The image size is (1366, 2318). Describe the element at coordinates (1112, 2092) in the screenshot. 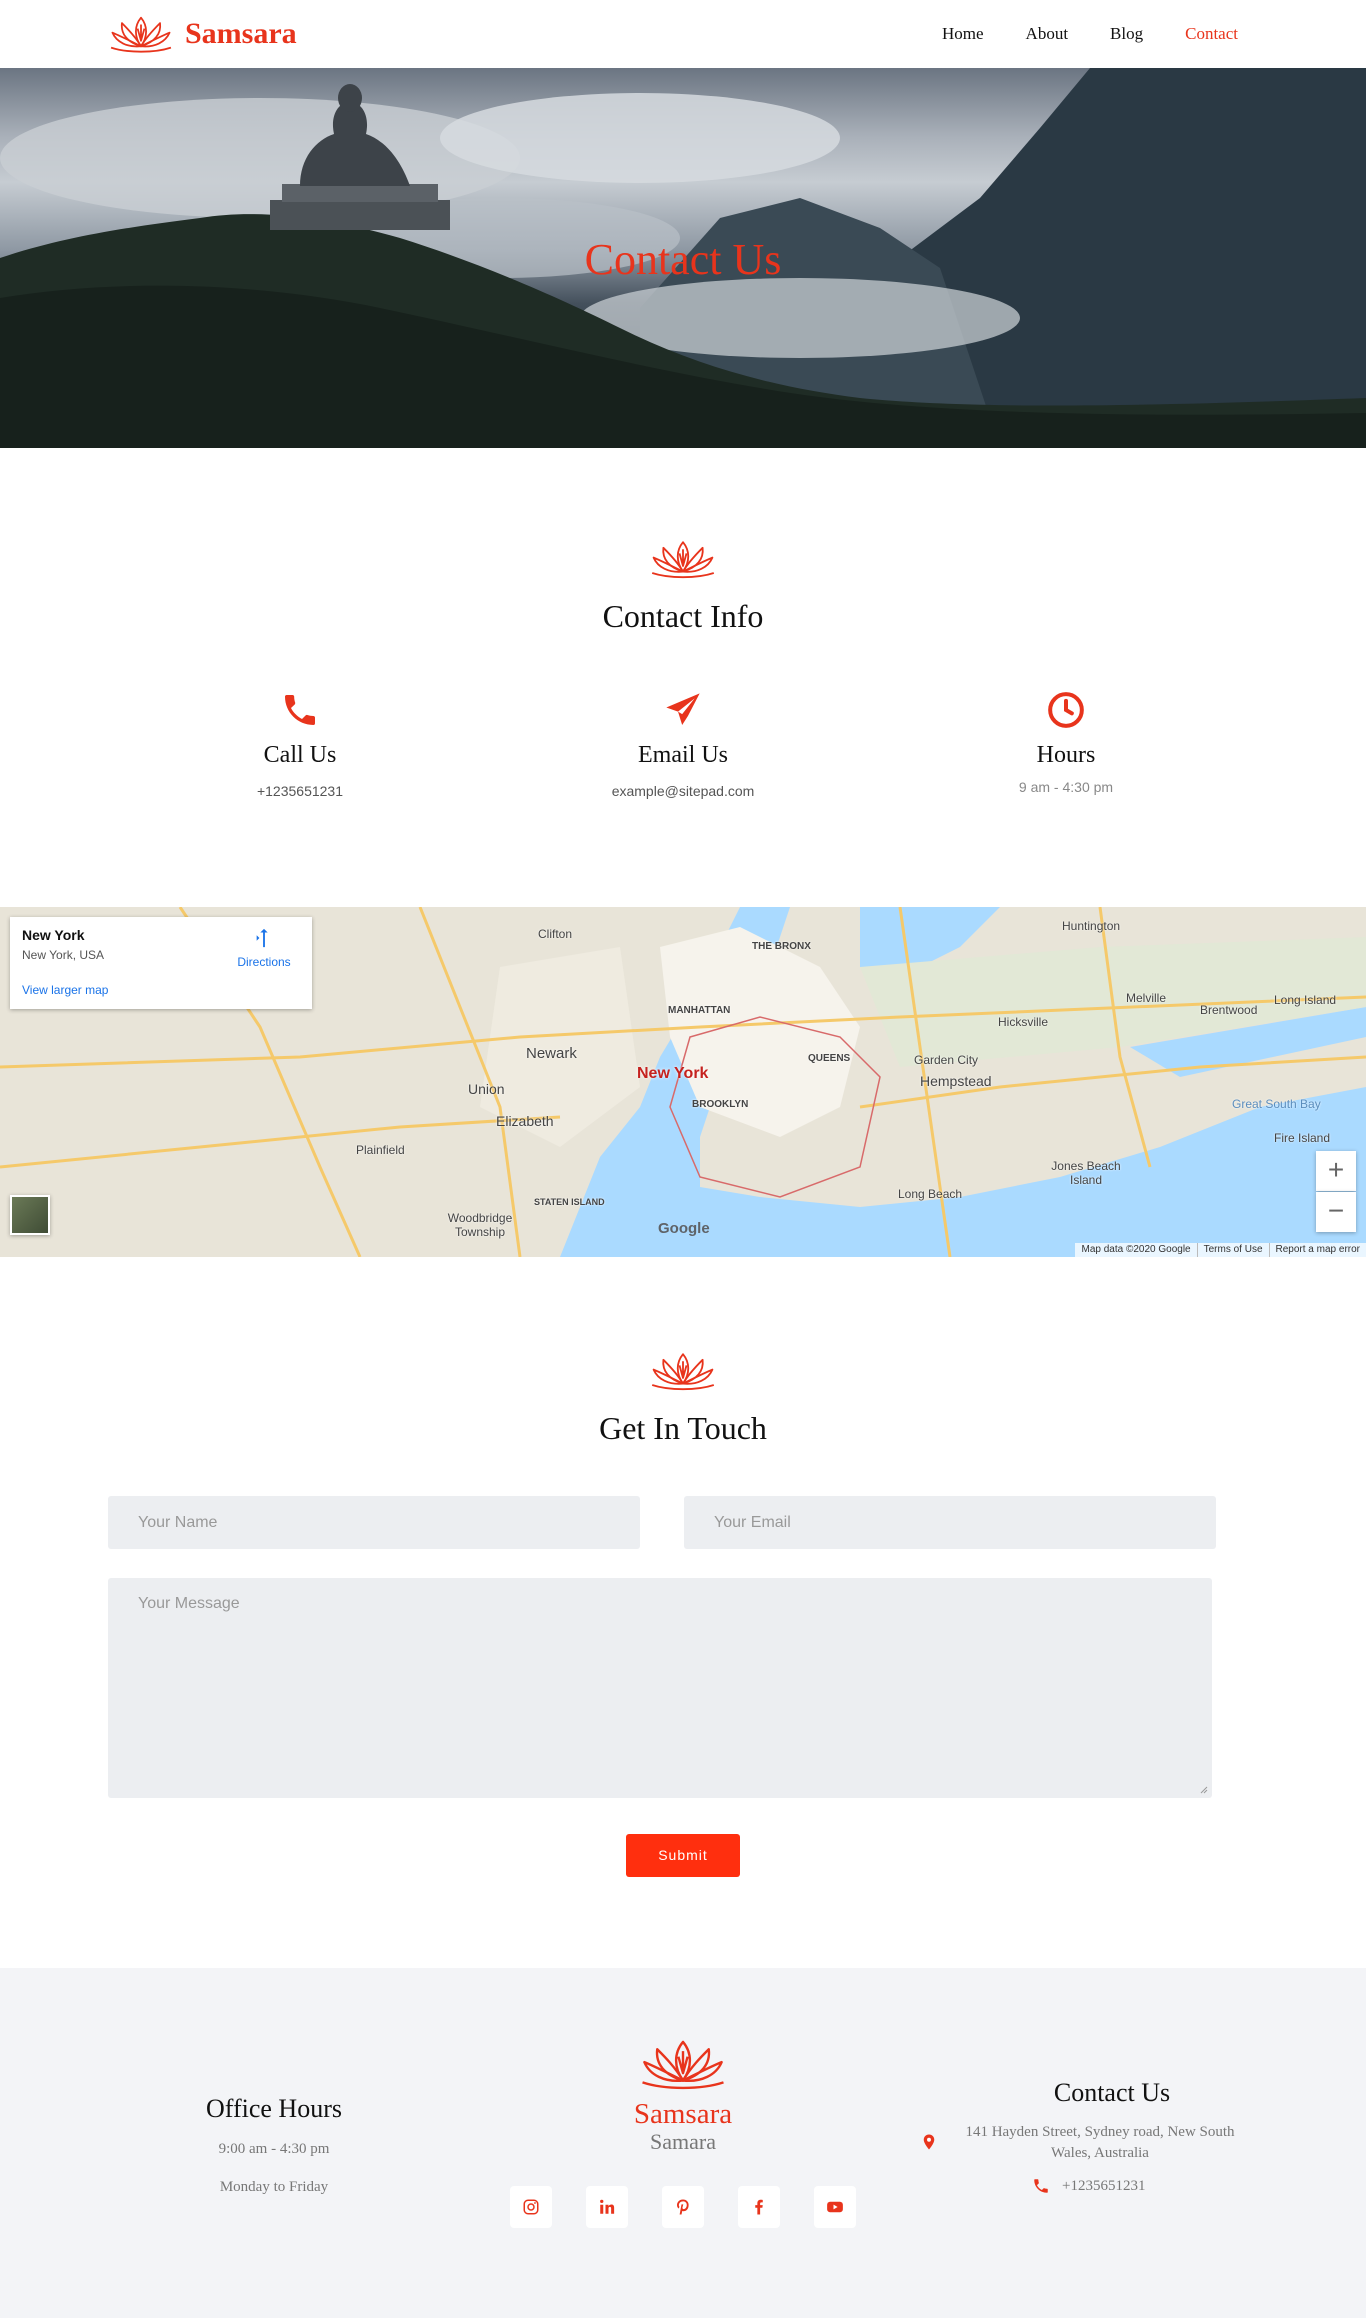

I see `footer-contact-title: Contact Us` at that location.